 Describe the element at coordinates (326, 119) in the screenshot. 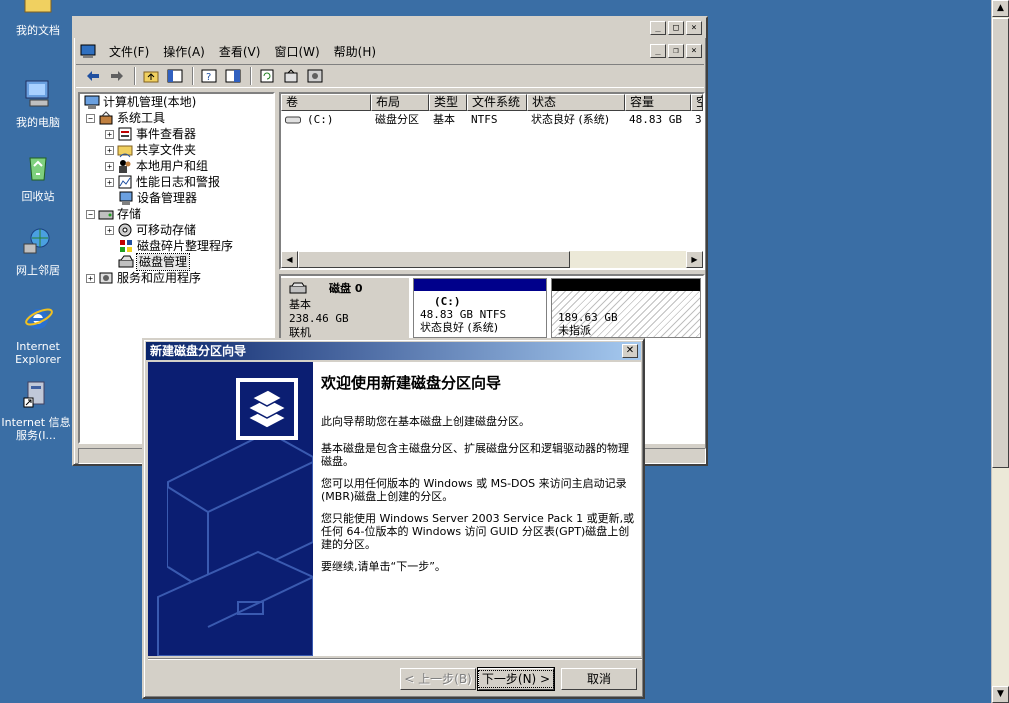

I see `cell-volume: (C:)` at that location.